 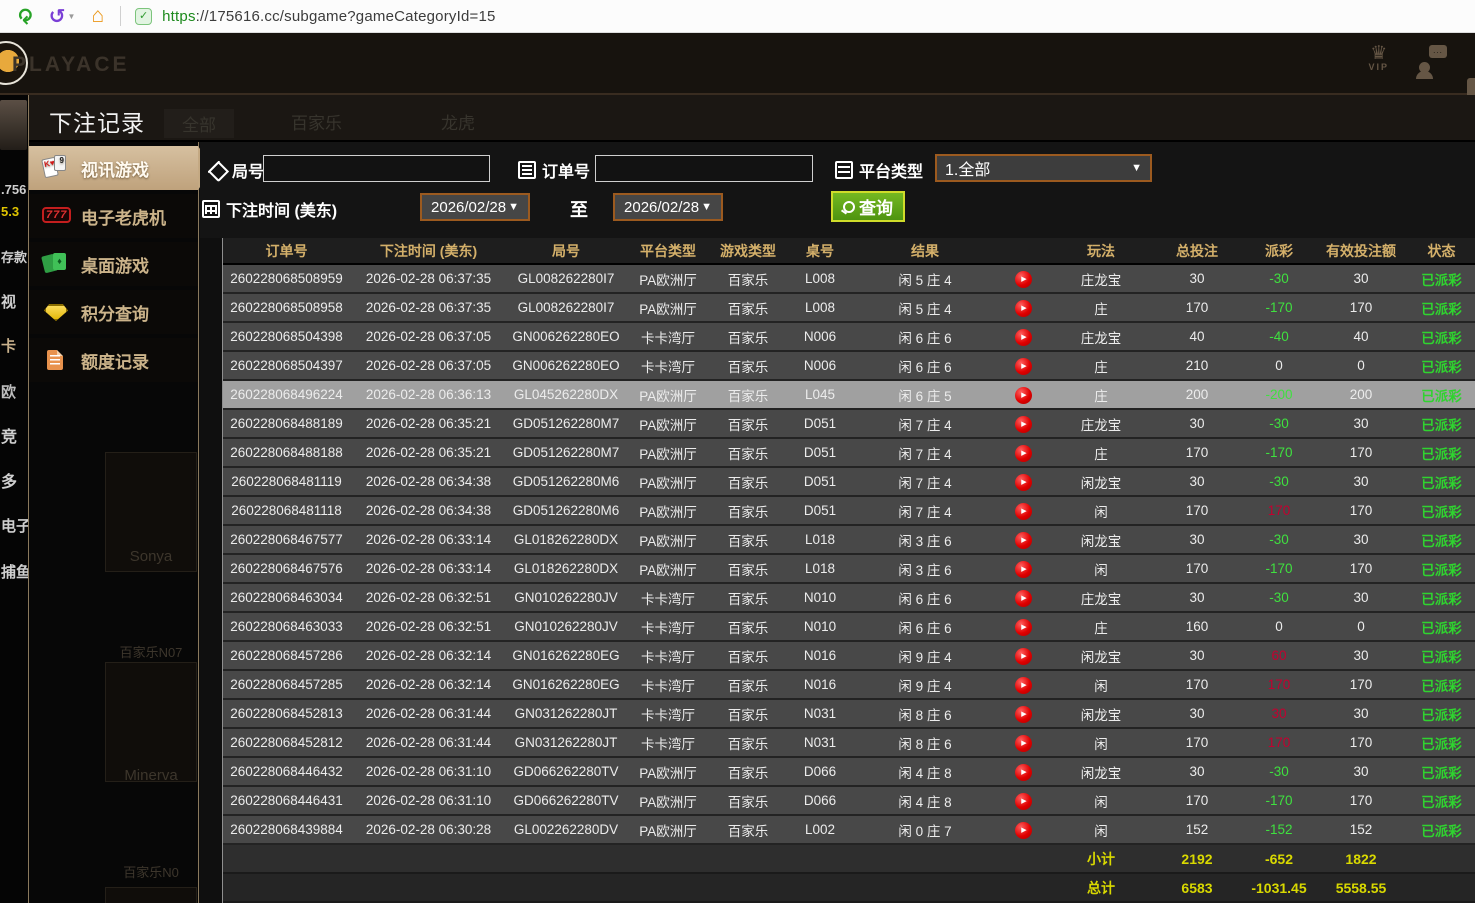 What do you see at coordinates (475, 207) in the screenshot?
I see `date-from-select: 2026/02/28 ▼` at bounding box center [475, 207].